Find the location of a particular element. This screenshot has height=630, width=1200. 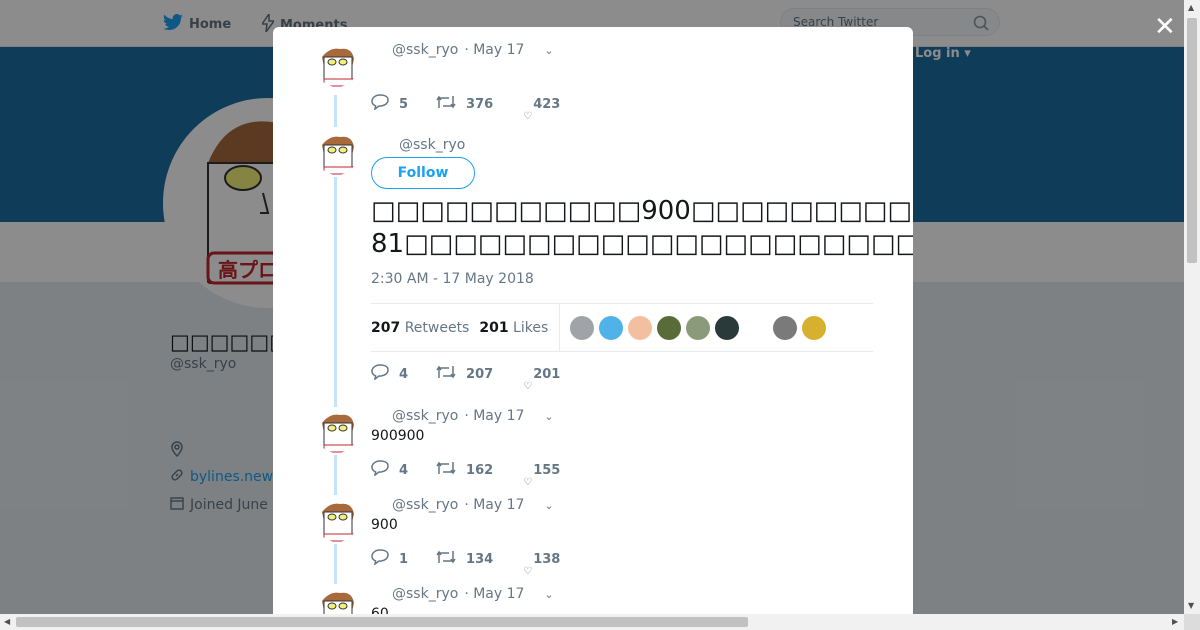

retweet-count: 134 is located at coordinates (480, 559).